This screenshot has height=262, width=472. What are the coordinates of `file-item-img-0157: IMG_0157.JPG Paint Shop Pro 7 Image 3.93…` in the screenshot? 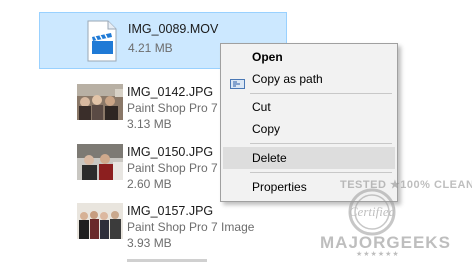 It's located at (163, 224).